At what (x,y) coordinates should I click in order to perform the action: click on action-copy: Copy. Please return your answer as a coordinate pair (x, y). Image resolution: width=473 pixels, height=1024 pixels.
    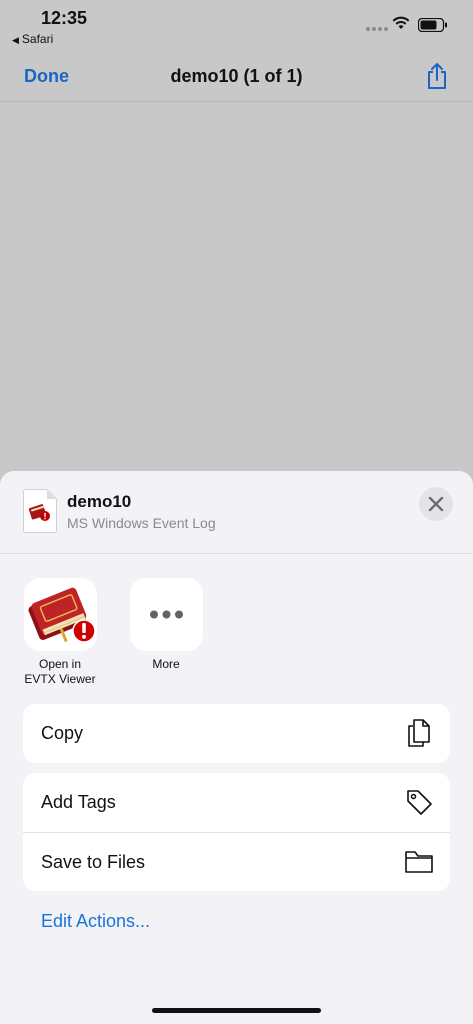
    Looking at the image, I should click on (236, 733).